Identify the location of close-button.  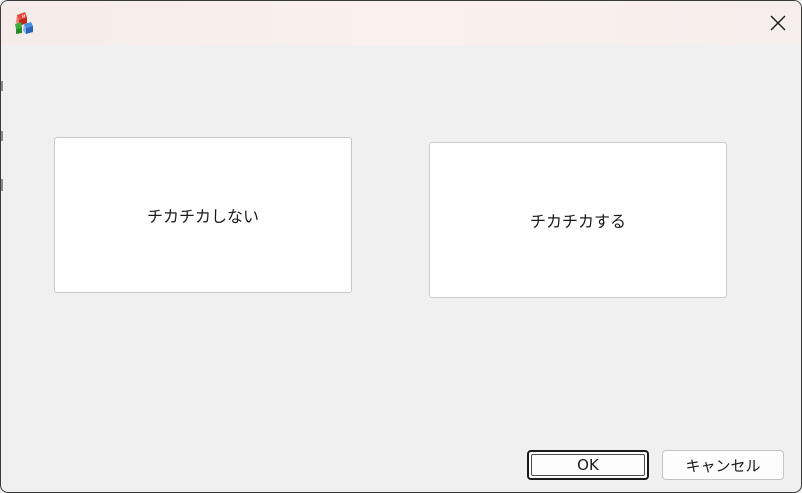
(778, 23).